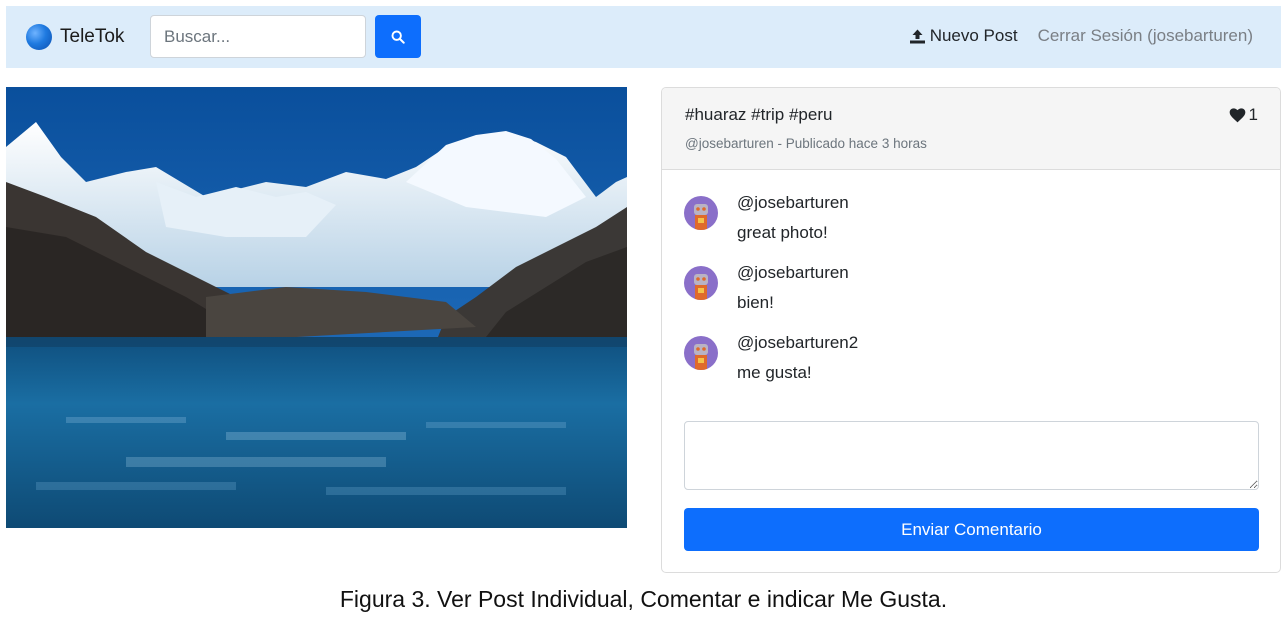 The image size is (1287, 627). What do you see at coordinates (92, 36) in the screenshot?
I see `brand-name: TeleTok` at bounding box center [92, 36].